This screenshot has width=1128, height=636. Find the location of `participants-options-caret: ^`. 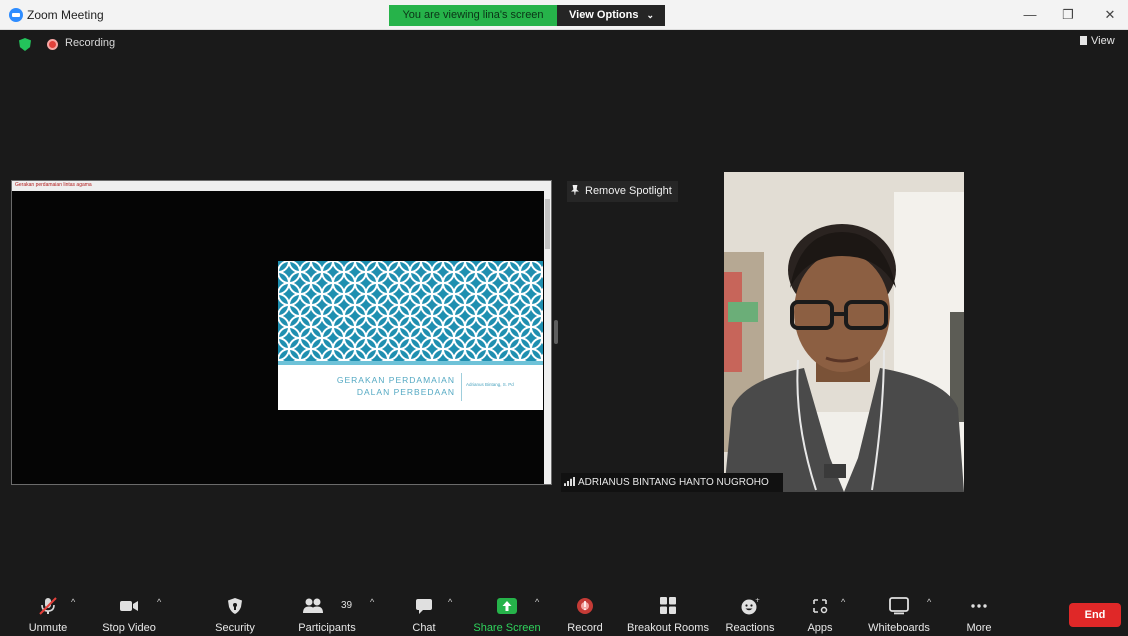

participants-options-caret: ^ is located at coordinates (372, 602).